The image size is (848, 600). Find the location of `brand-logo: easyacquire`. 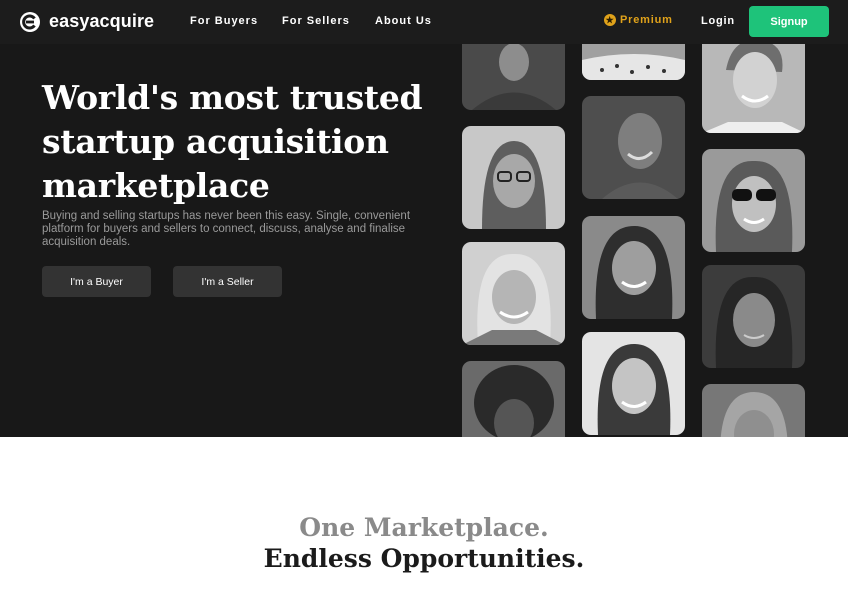

brand-logo: easyacquire is located at coordinates (87, 21).